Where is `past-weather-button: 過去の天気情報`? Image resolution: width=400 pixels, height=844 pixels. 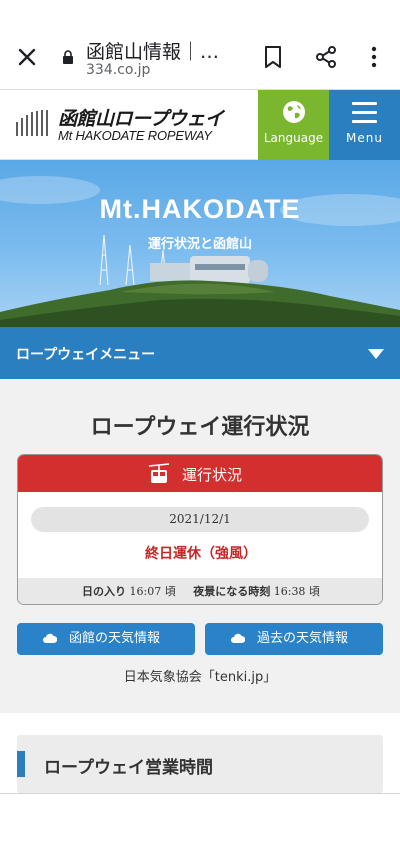 past-weather-button: 過去の天気情報 is located at coordinates (294, 639).